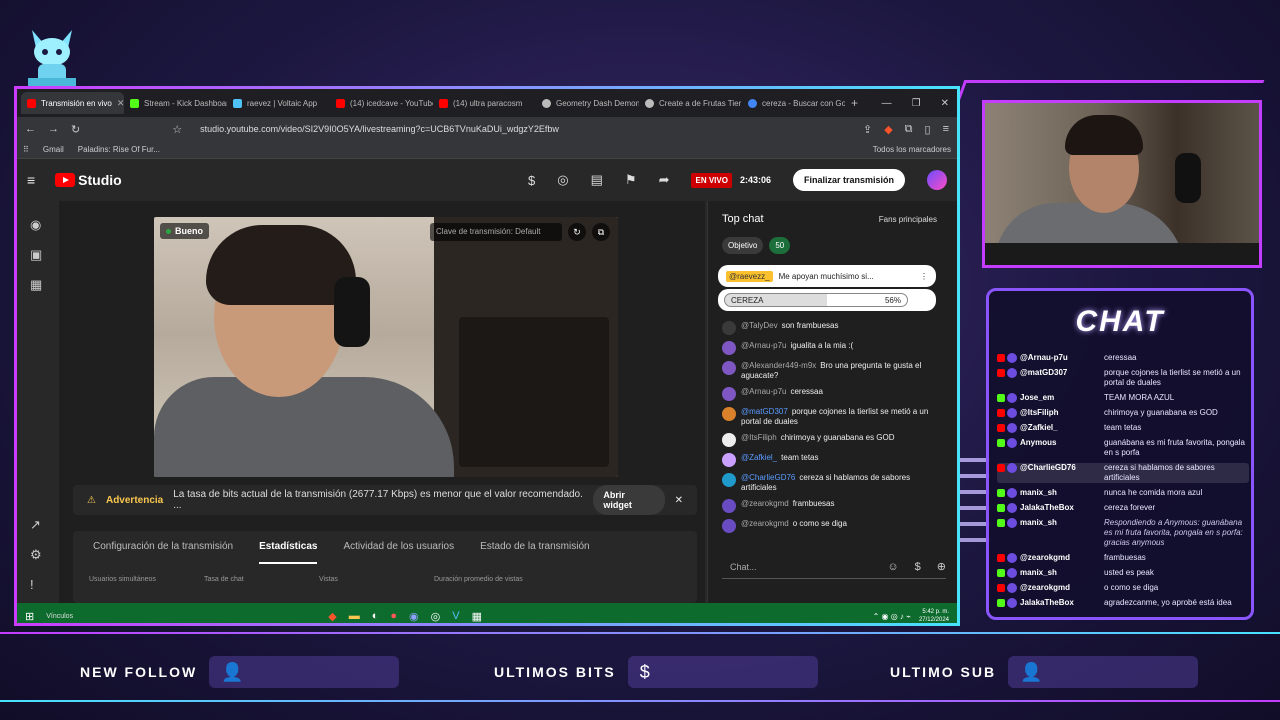 The image size is (1280, 720). I want to click on chat-input: Chat... ☺ $ ⊕, so click(834, 567).